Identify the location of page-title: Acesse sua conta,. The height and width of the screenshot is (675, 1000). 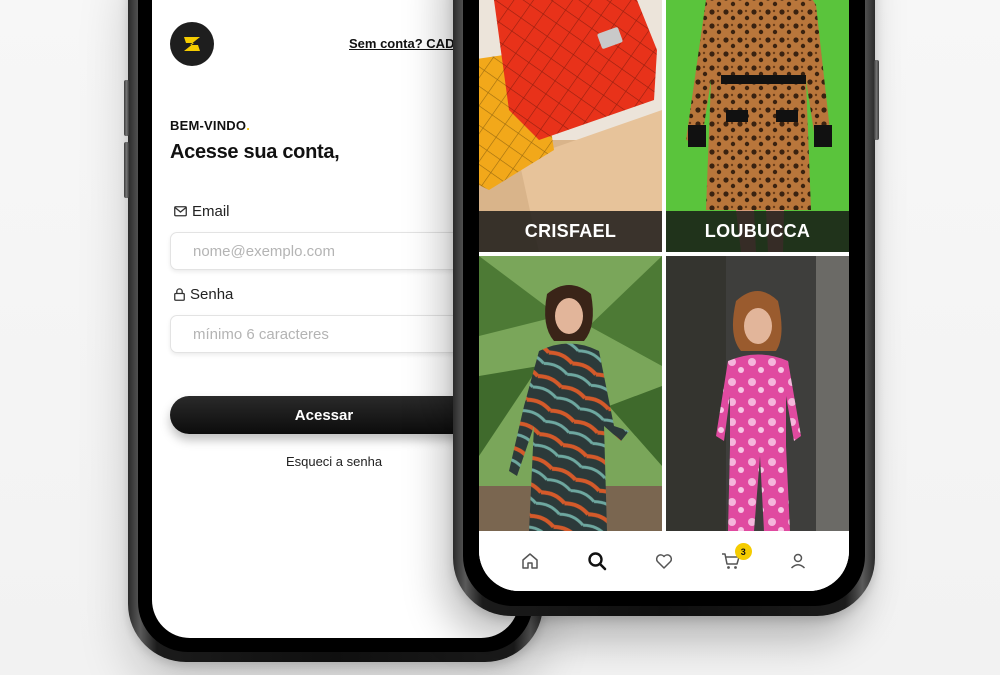
(255, 152).